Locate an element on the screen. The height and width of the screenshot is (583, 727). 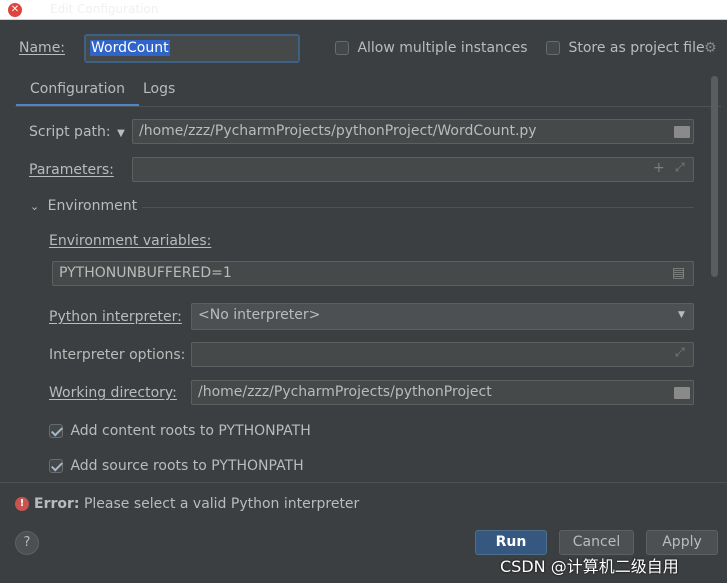
name-input: WordCount is located at coordinates (192, 48).